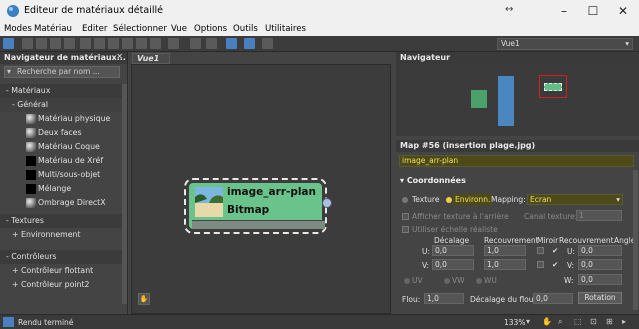 Image resolution: width=639 pixels, height=329 pixels. What do you see at coordinates (144, 299) in the screenshot?
I see `pan-hand-icon: ✋` at bounding box center [144, 299].